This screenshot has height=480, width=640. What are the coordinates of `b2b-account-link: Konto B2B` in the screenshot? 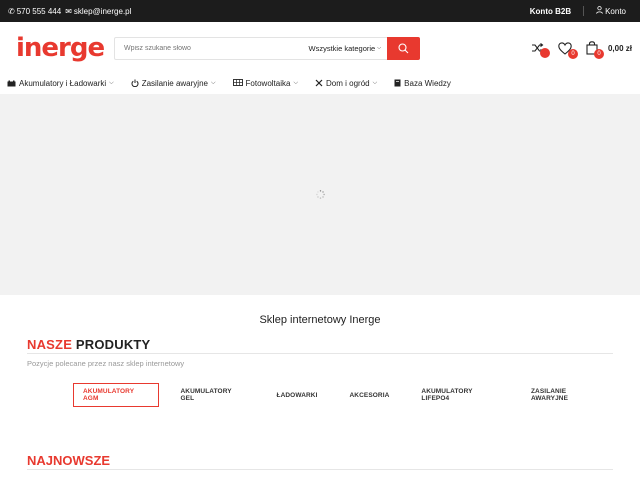 It's located at (550, 11).